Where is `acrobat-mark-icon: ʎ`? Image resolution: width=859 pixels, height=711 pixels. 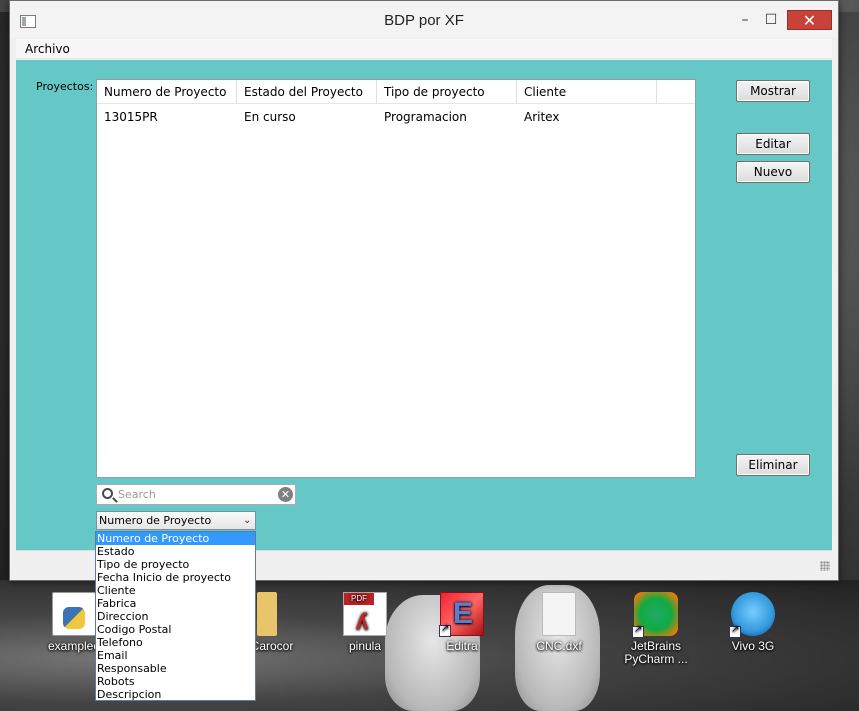
acrobat-mark-icon: ʎ is located at coordinates (362, 621).